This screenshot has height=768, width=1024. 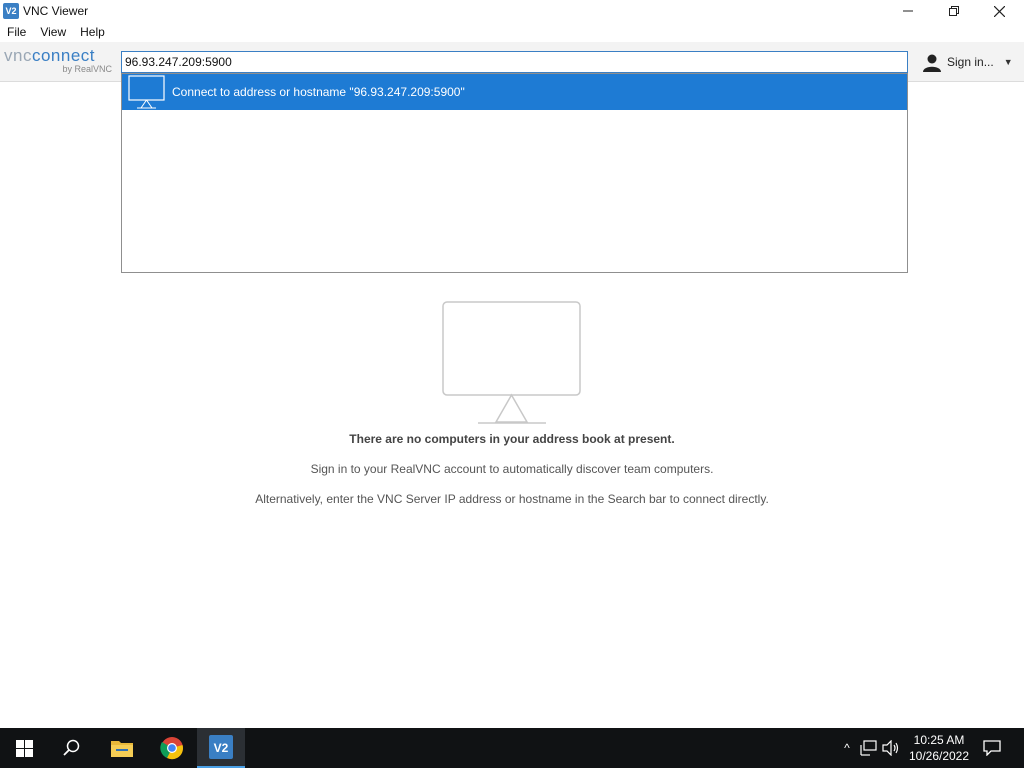 I want to click on user-icon, so click(x=932, y=63).